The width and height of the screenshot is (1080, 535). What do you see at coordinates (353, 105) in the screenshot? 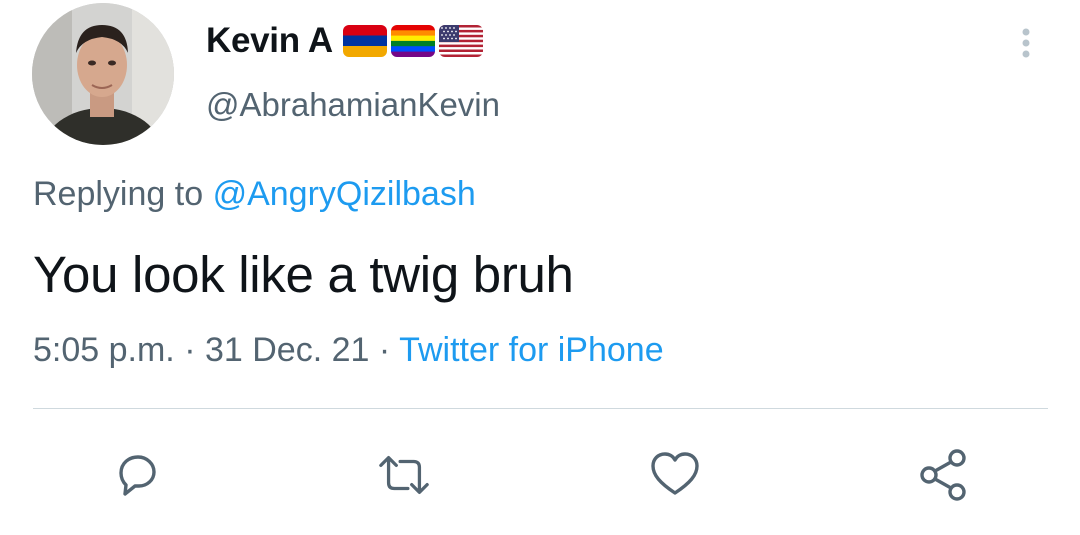
I see `user-handle: @AbrahamianKevin` at bounding box center [353, 105].